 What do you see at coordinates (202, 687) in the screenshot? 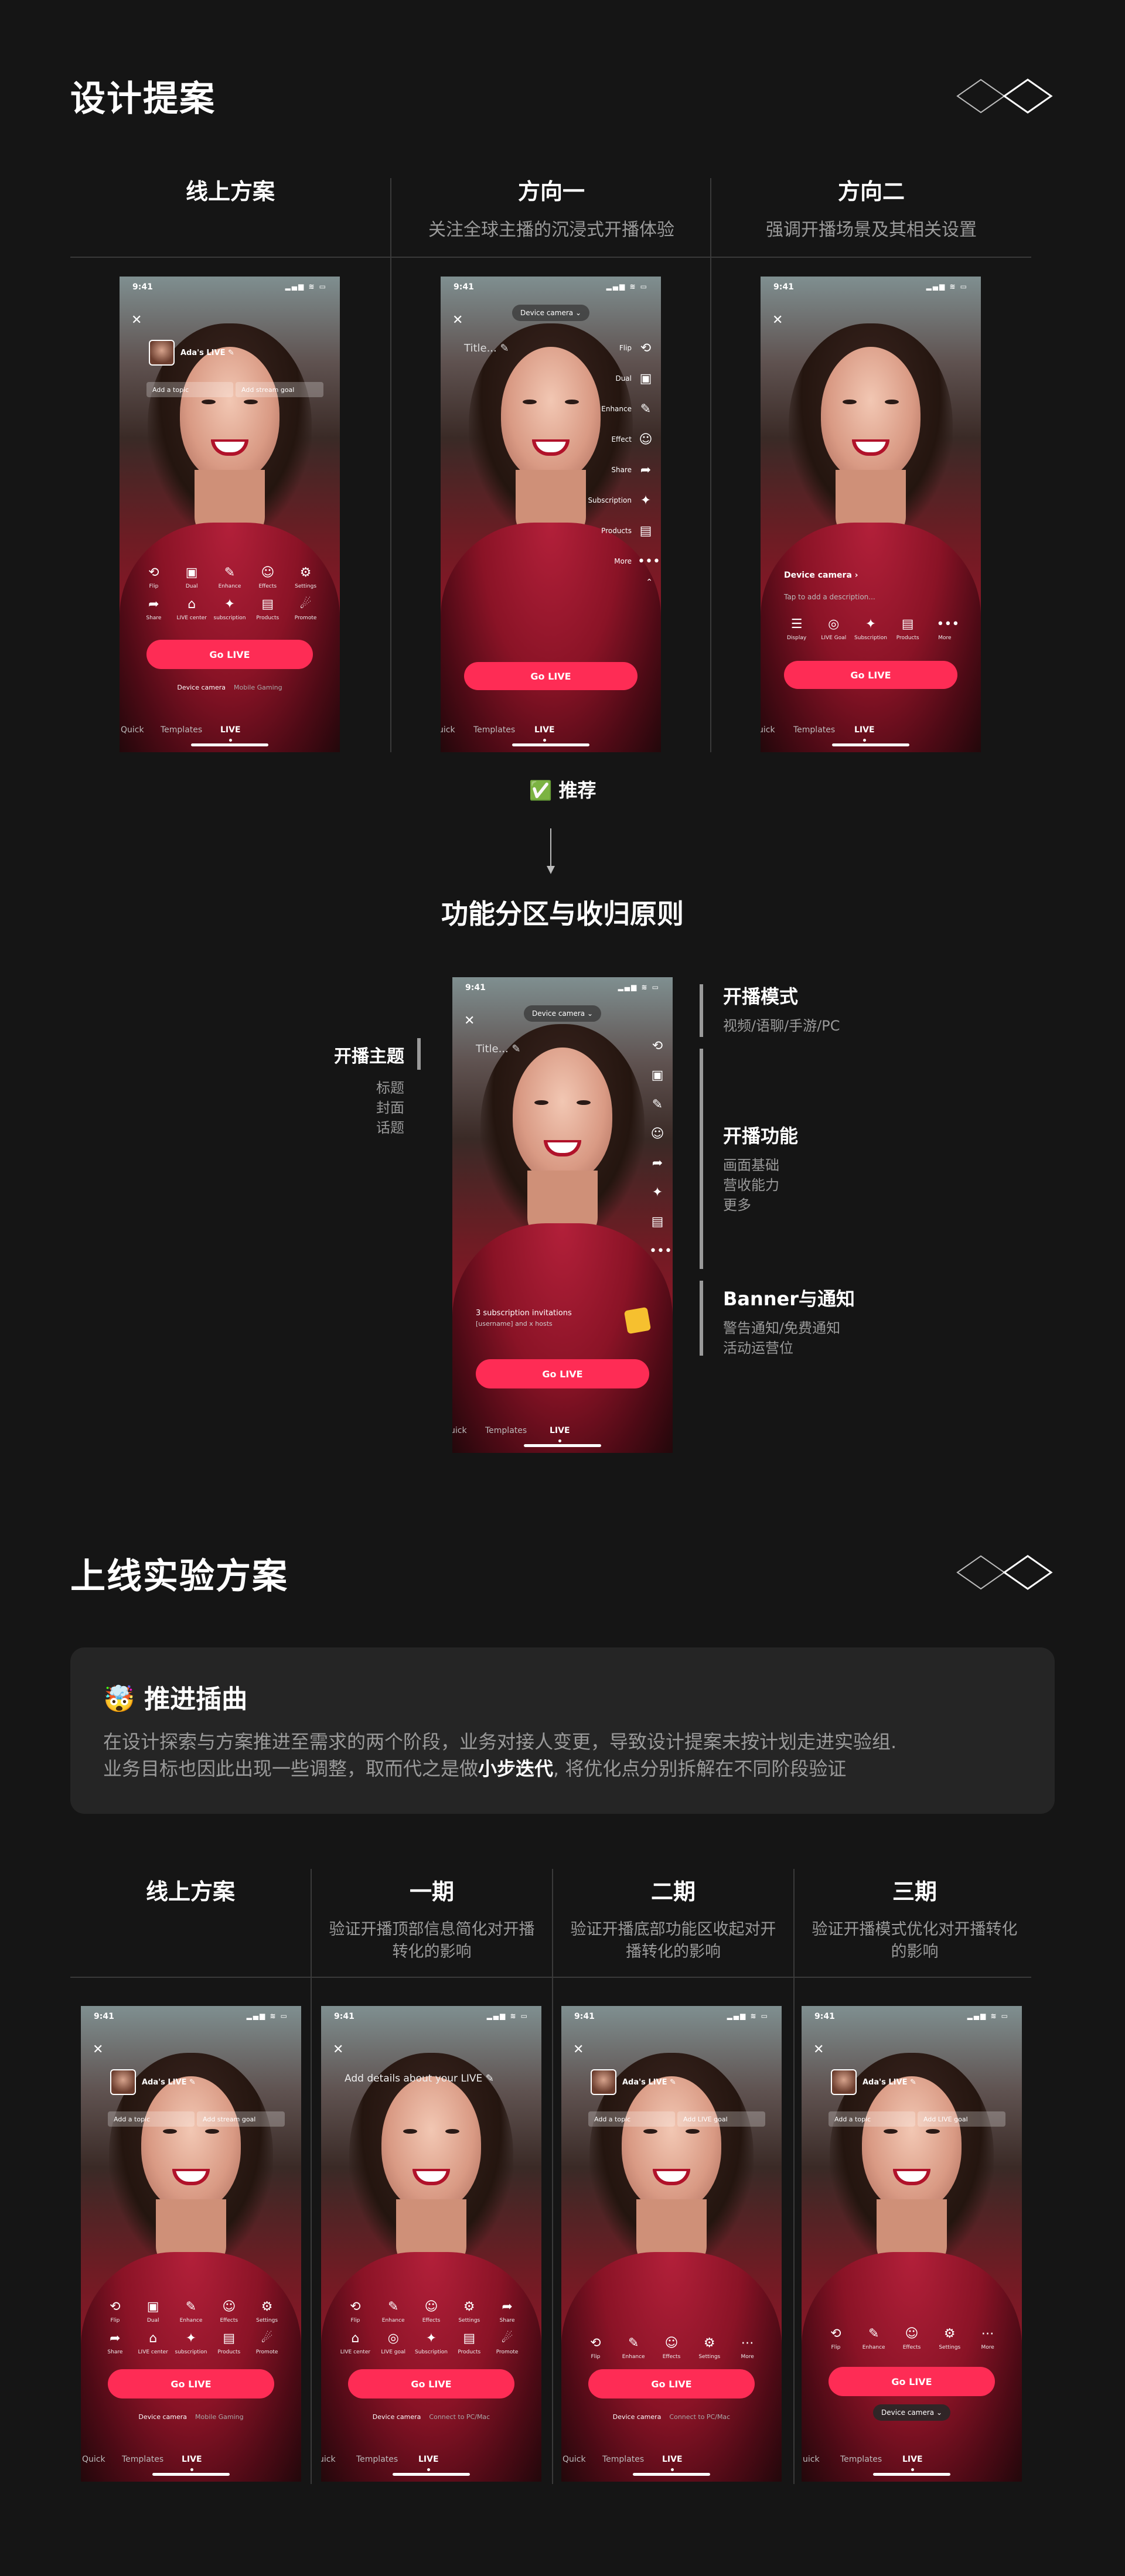
I see `device-camera-option: Device camera` at bounding box center [202, 687].